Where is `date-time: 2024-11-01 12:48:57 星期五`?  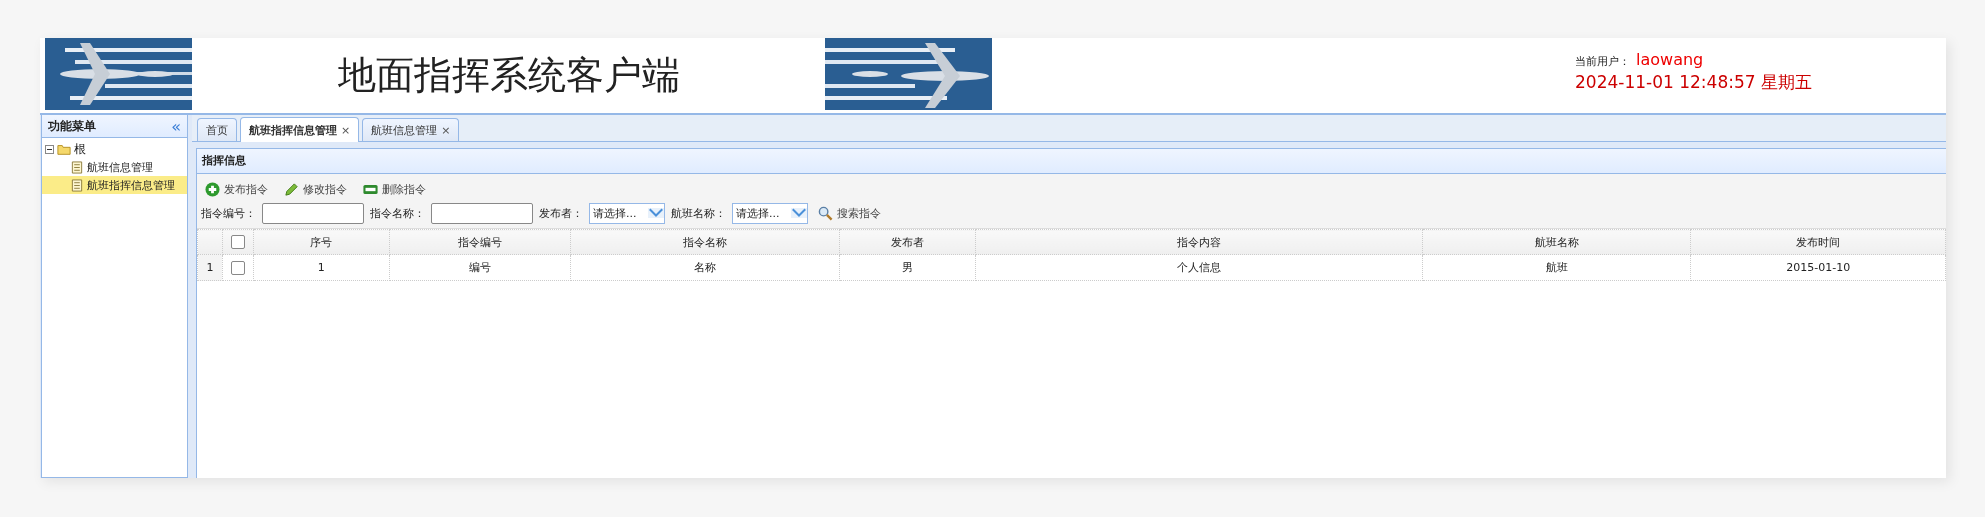 date-time: 2024-11-01 12:48:57 星期五 is located at coordinates (1693, 82).